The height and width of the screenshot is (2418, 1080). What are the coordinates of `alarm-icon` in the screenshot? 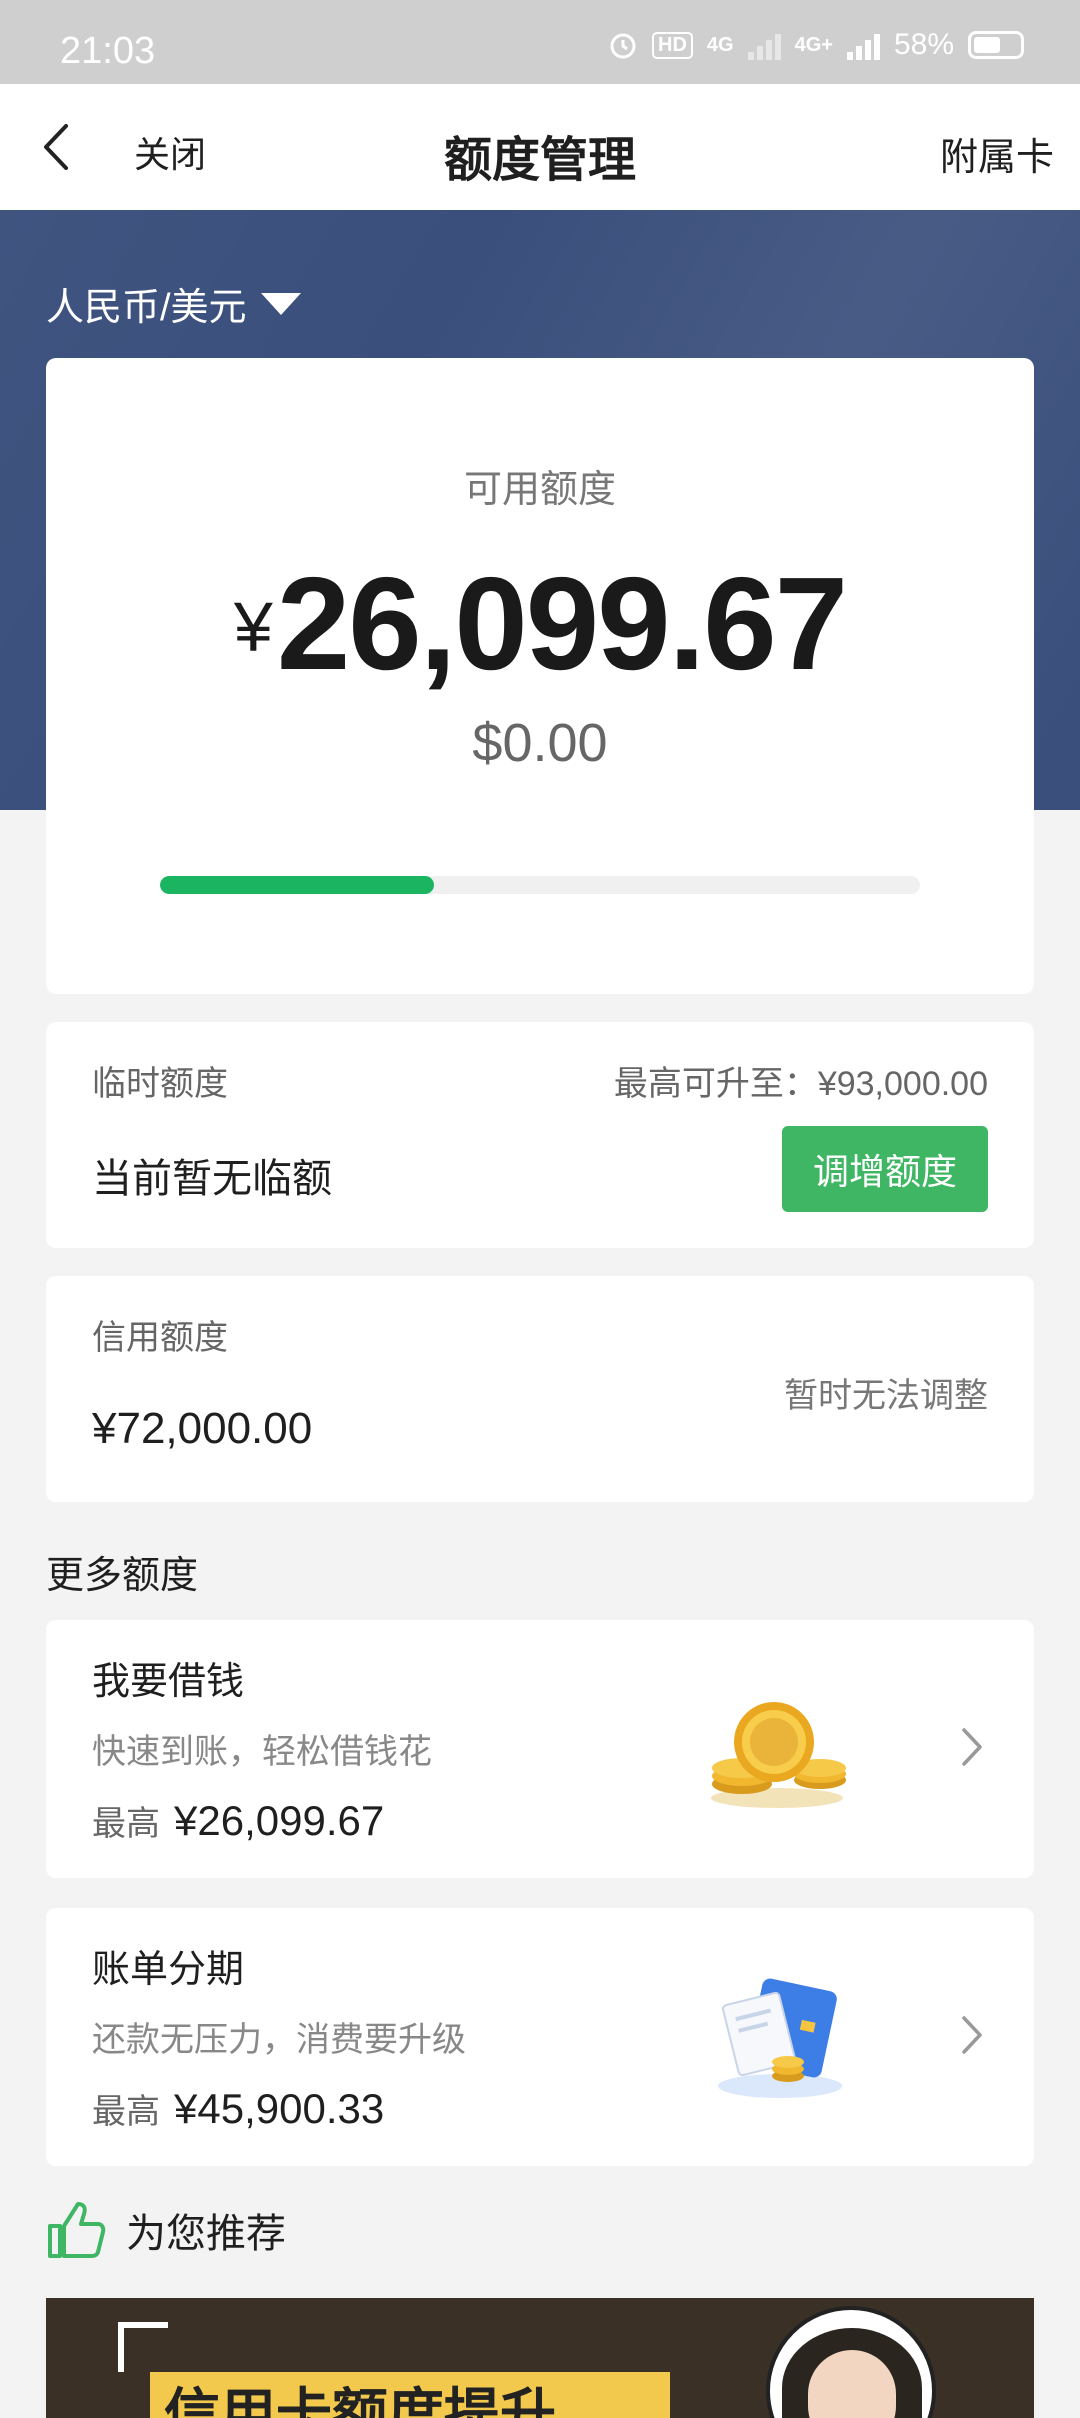 It's located at (623, 46).